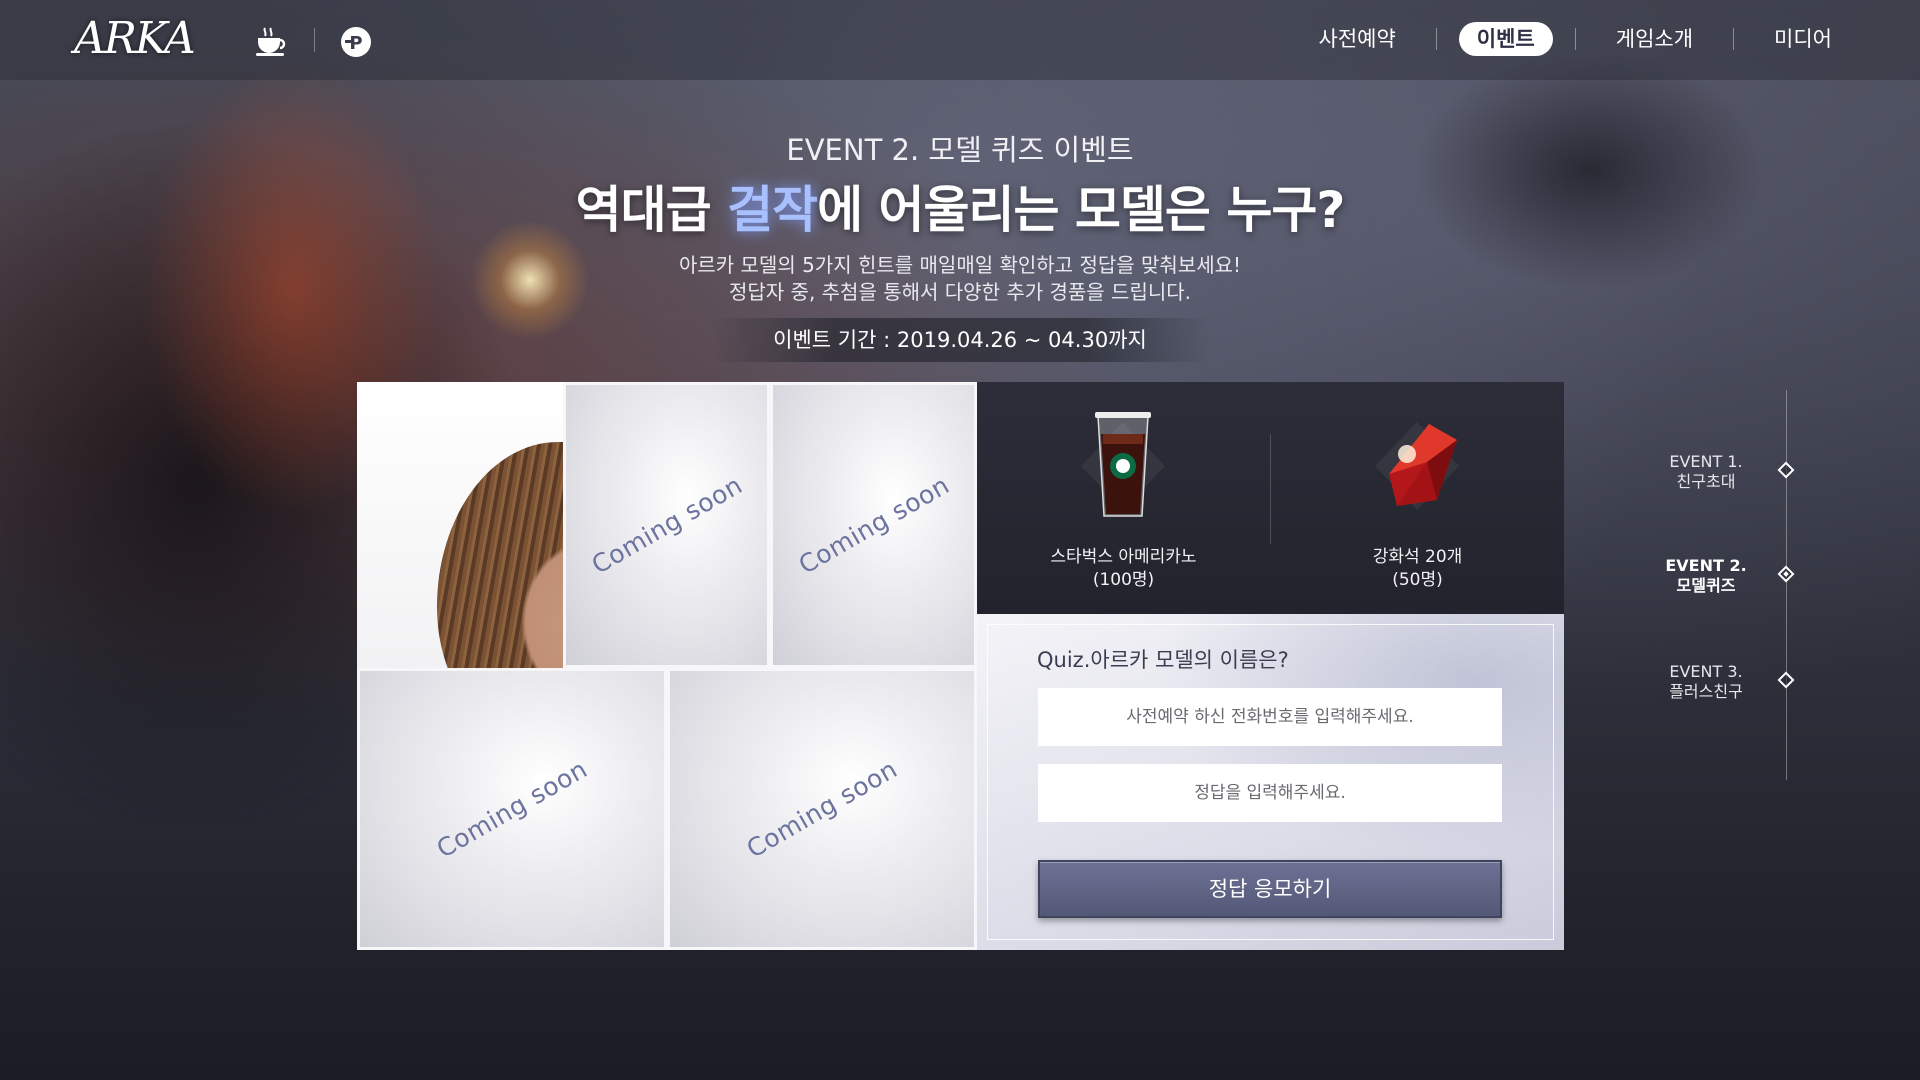 This screenshot has width=1920, height=1080. I want to click on red-gem-icon, so click(1417, 464).